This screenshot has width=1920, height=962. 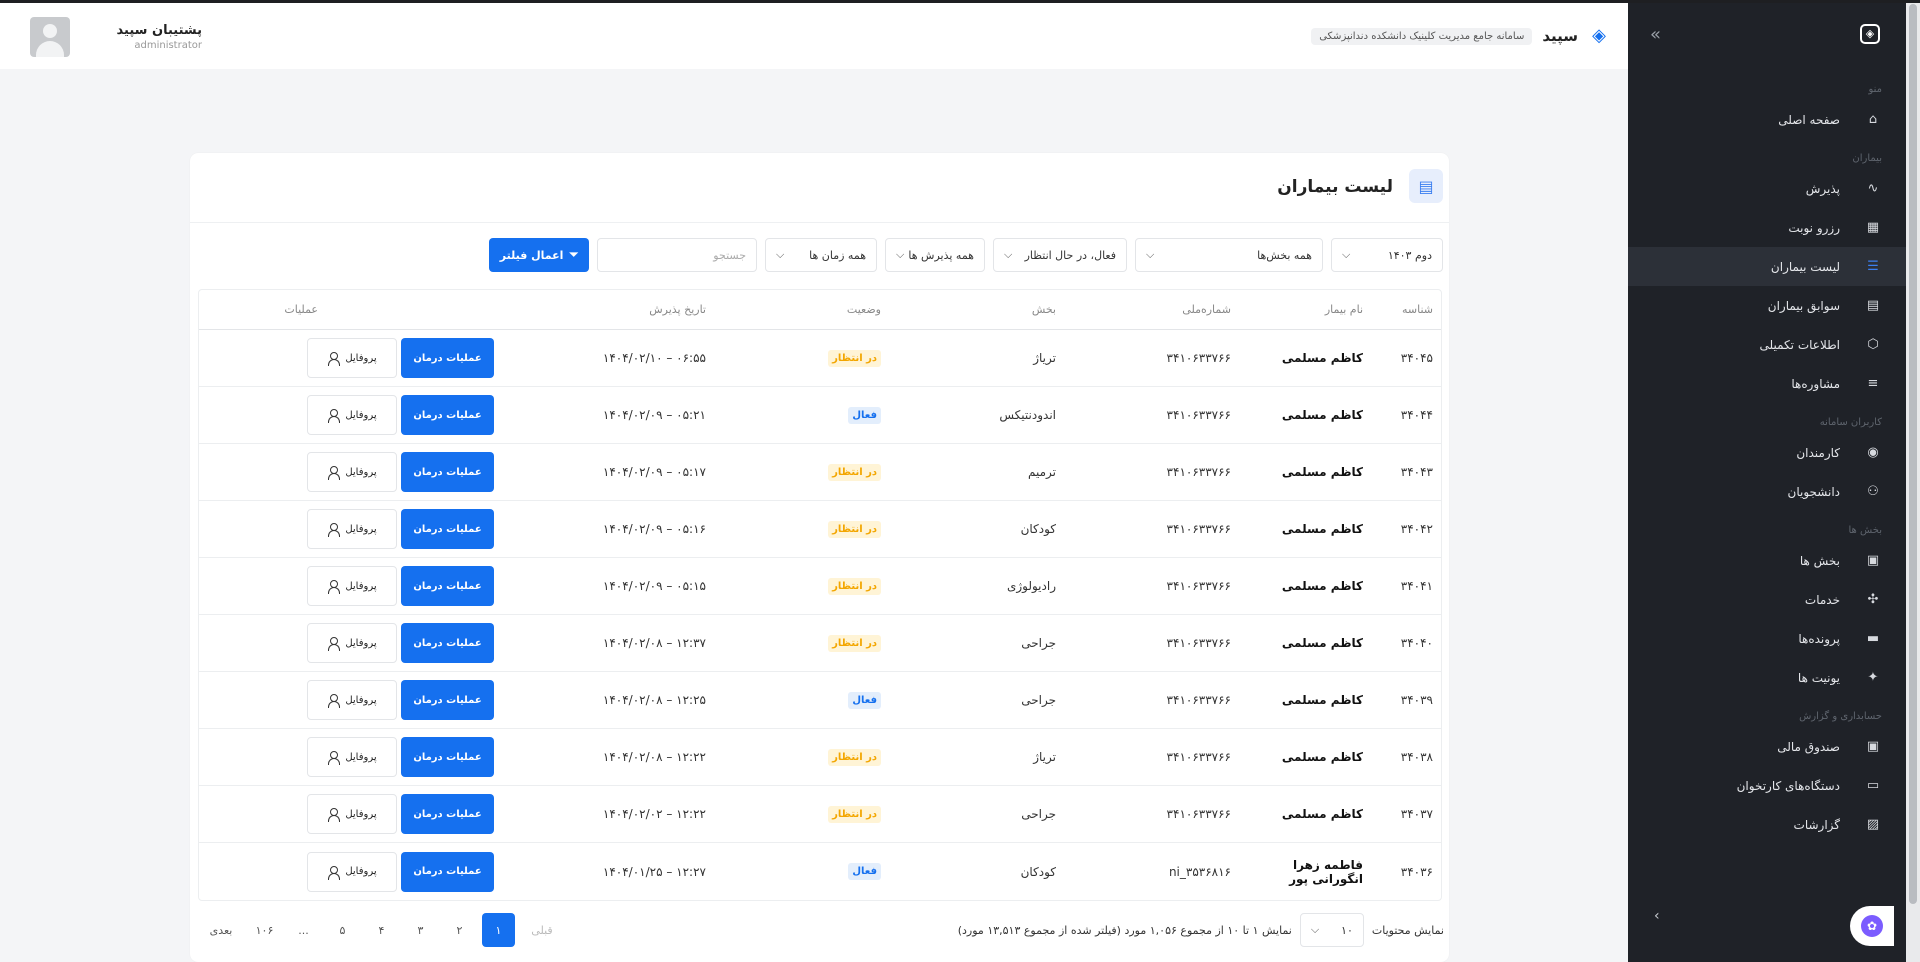 What do you see at coordinates (420, 930) in the screenshot?
I see `page-button: ۳` at bounding box center [420, 930].